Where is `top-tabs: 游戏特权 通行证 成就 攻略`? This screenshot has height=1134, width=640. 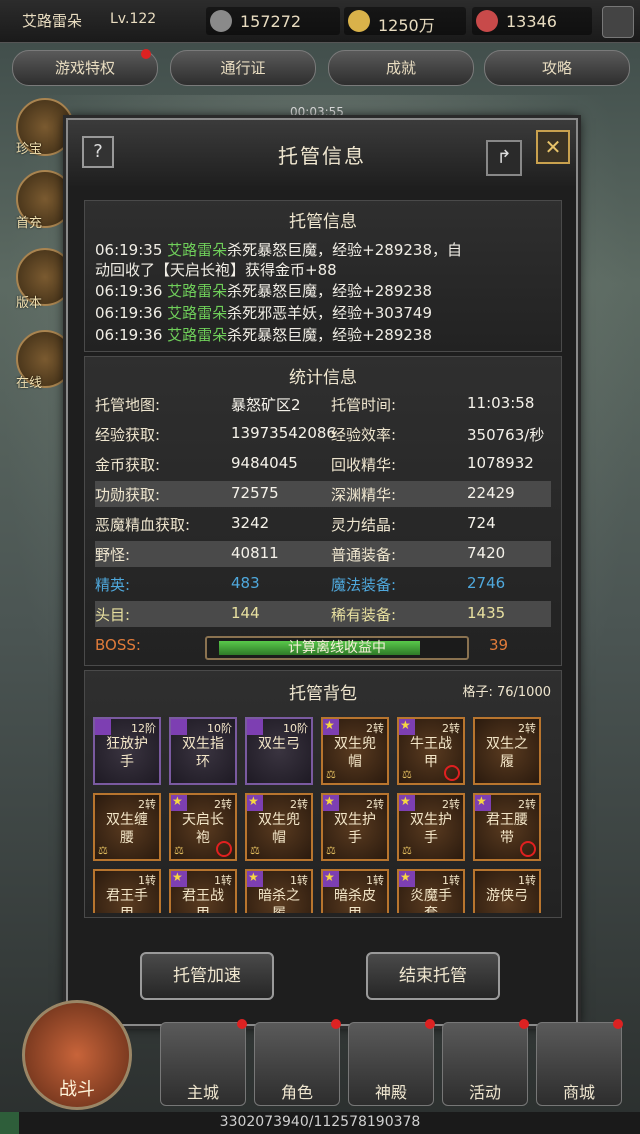
top-tabs: 游戏特权 通行证 成就 攻略 is located at coordinates (320, 68).